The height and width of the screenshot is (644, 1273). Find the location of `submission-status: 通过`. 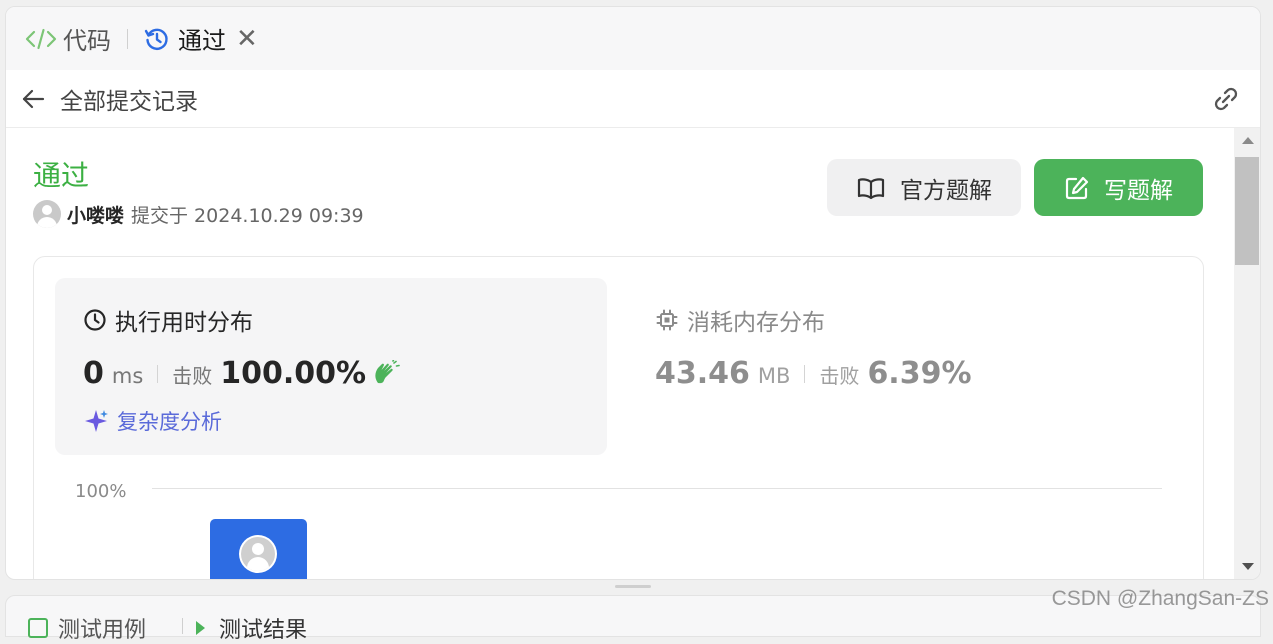

submission-status: 通过 is located at coordinates (61, 175).